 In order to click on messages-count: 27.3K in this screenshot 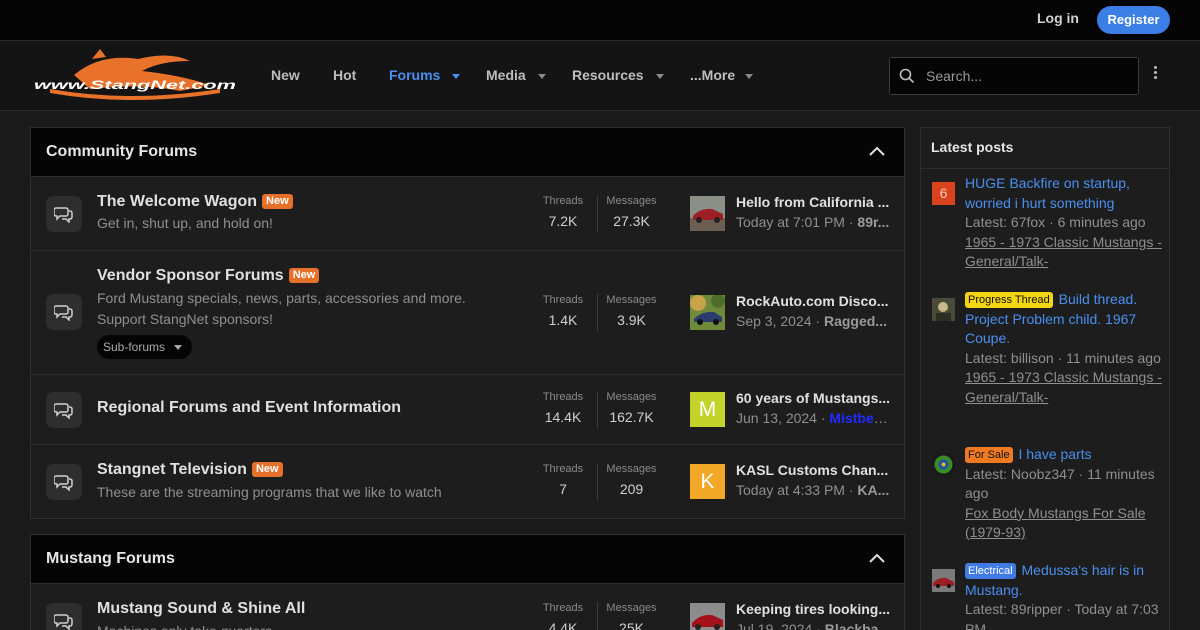, I will do `click(631, 221)`.